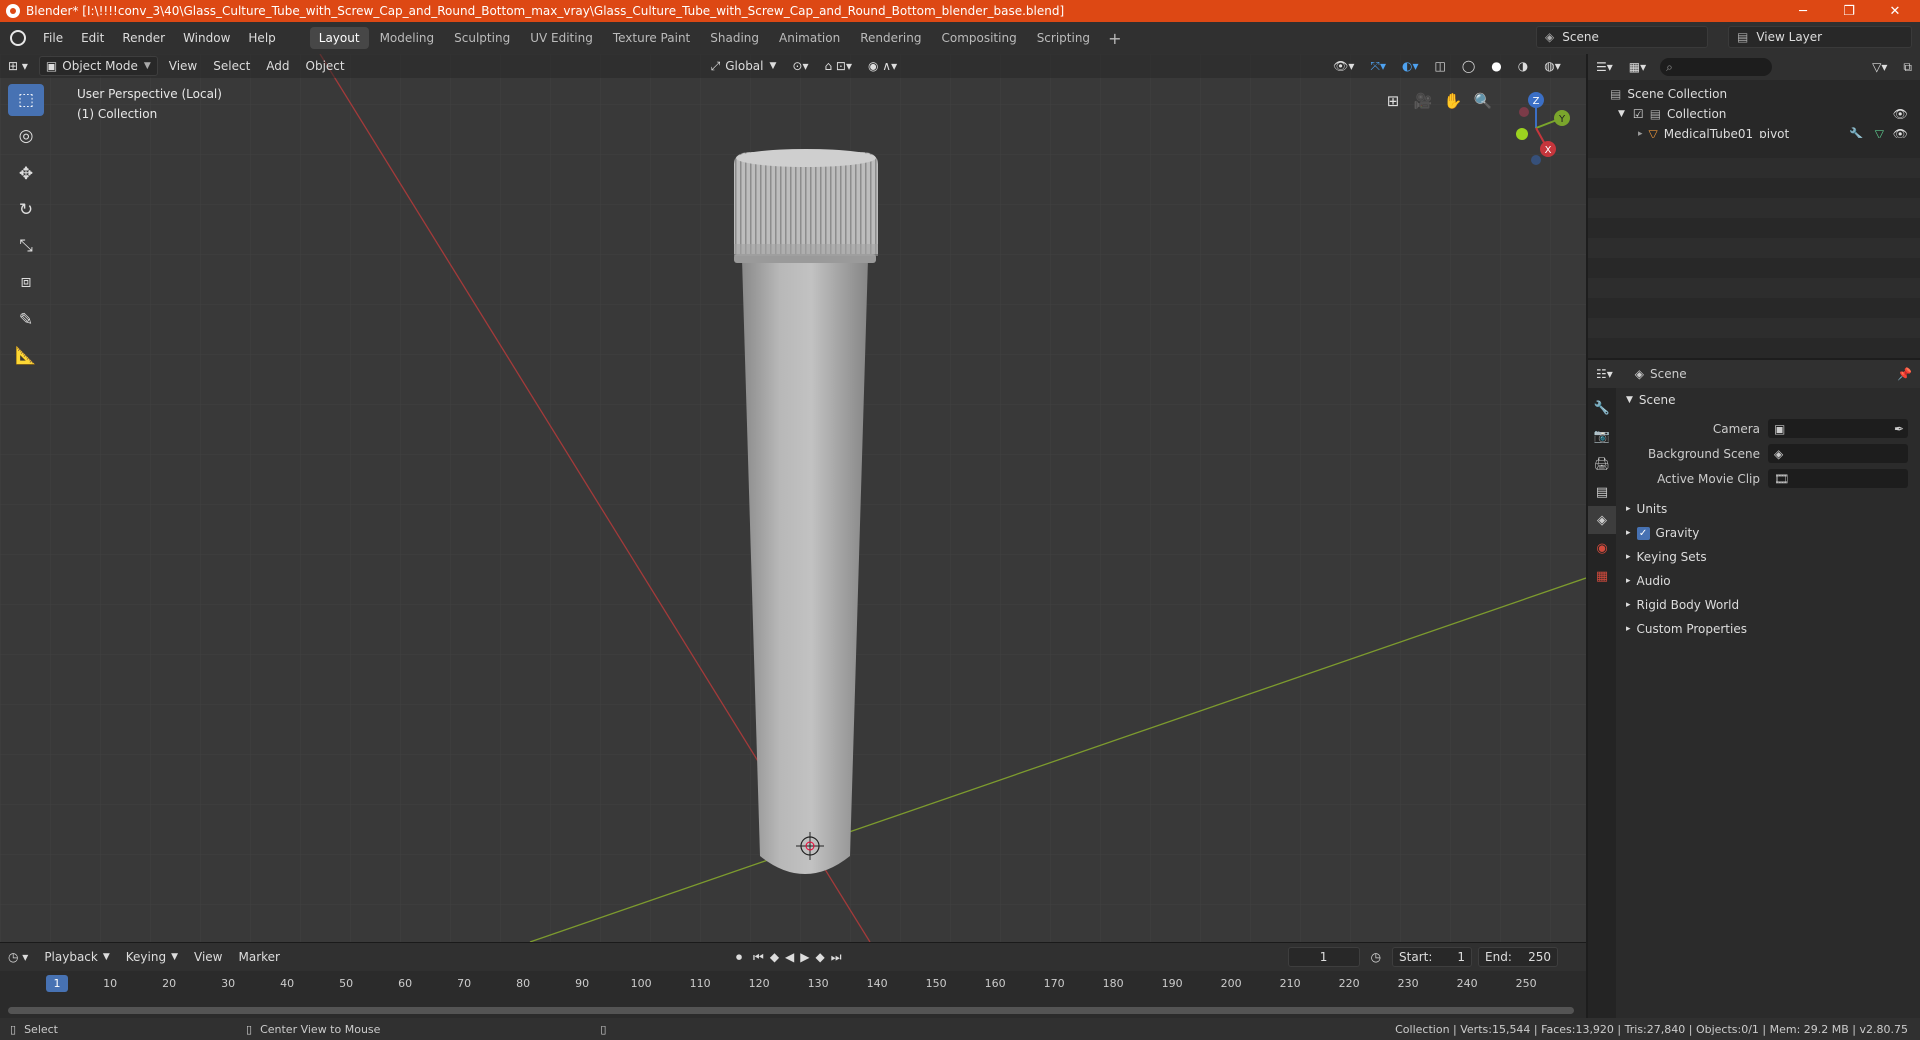 Image resolution: width=1920 pixels, height=1040 pixels. What do you see at coordinates (1604, 374) in the screenshot?
I see `properties-editor-type-icon: ☷▾` at bounding box center [1604, 374].